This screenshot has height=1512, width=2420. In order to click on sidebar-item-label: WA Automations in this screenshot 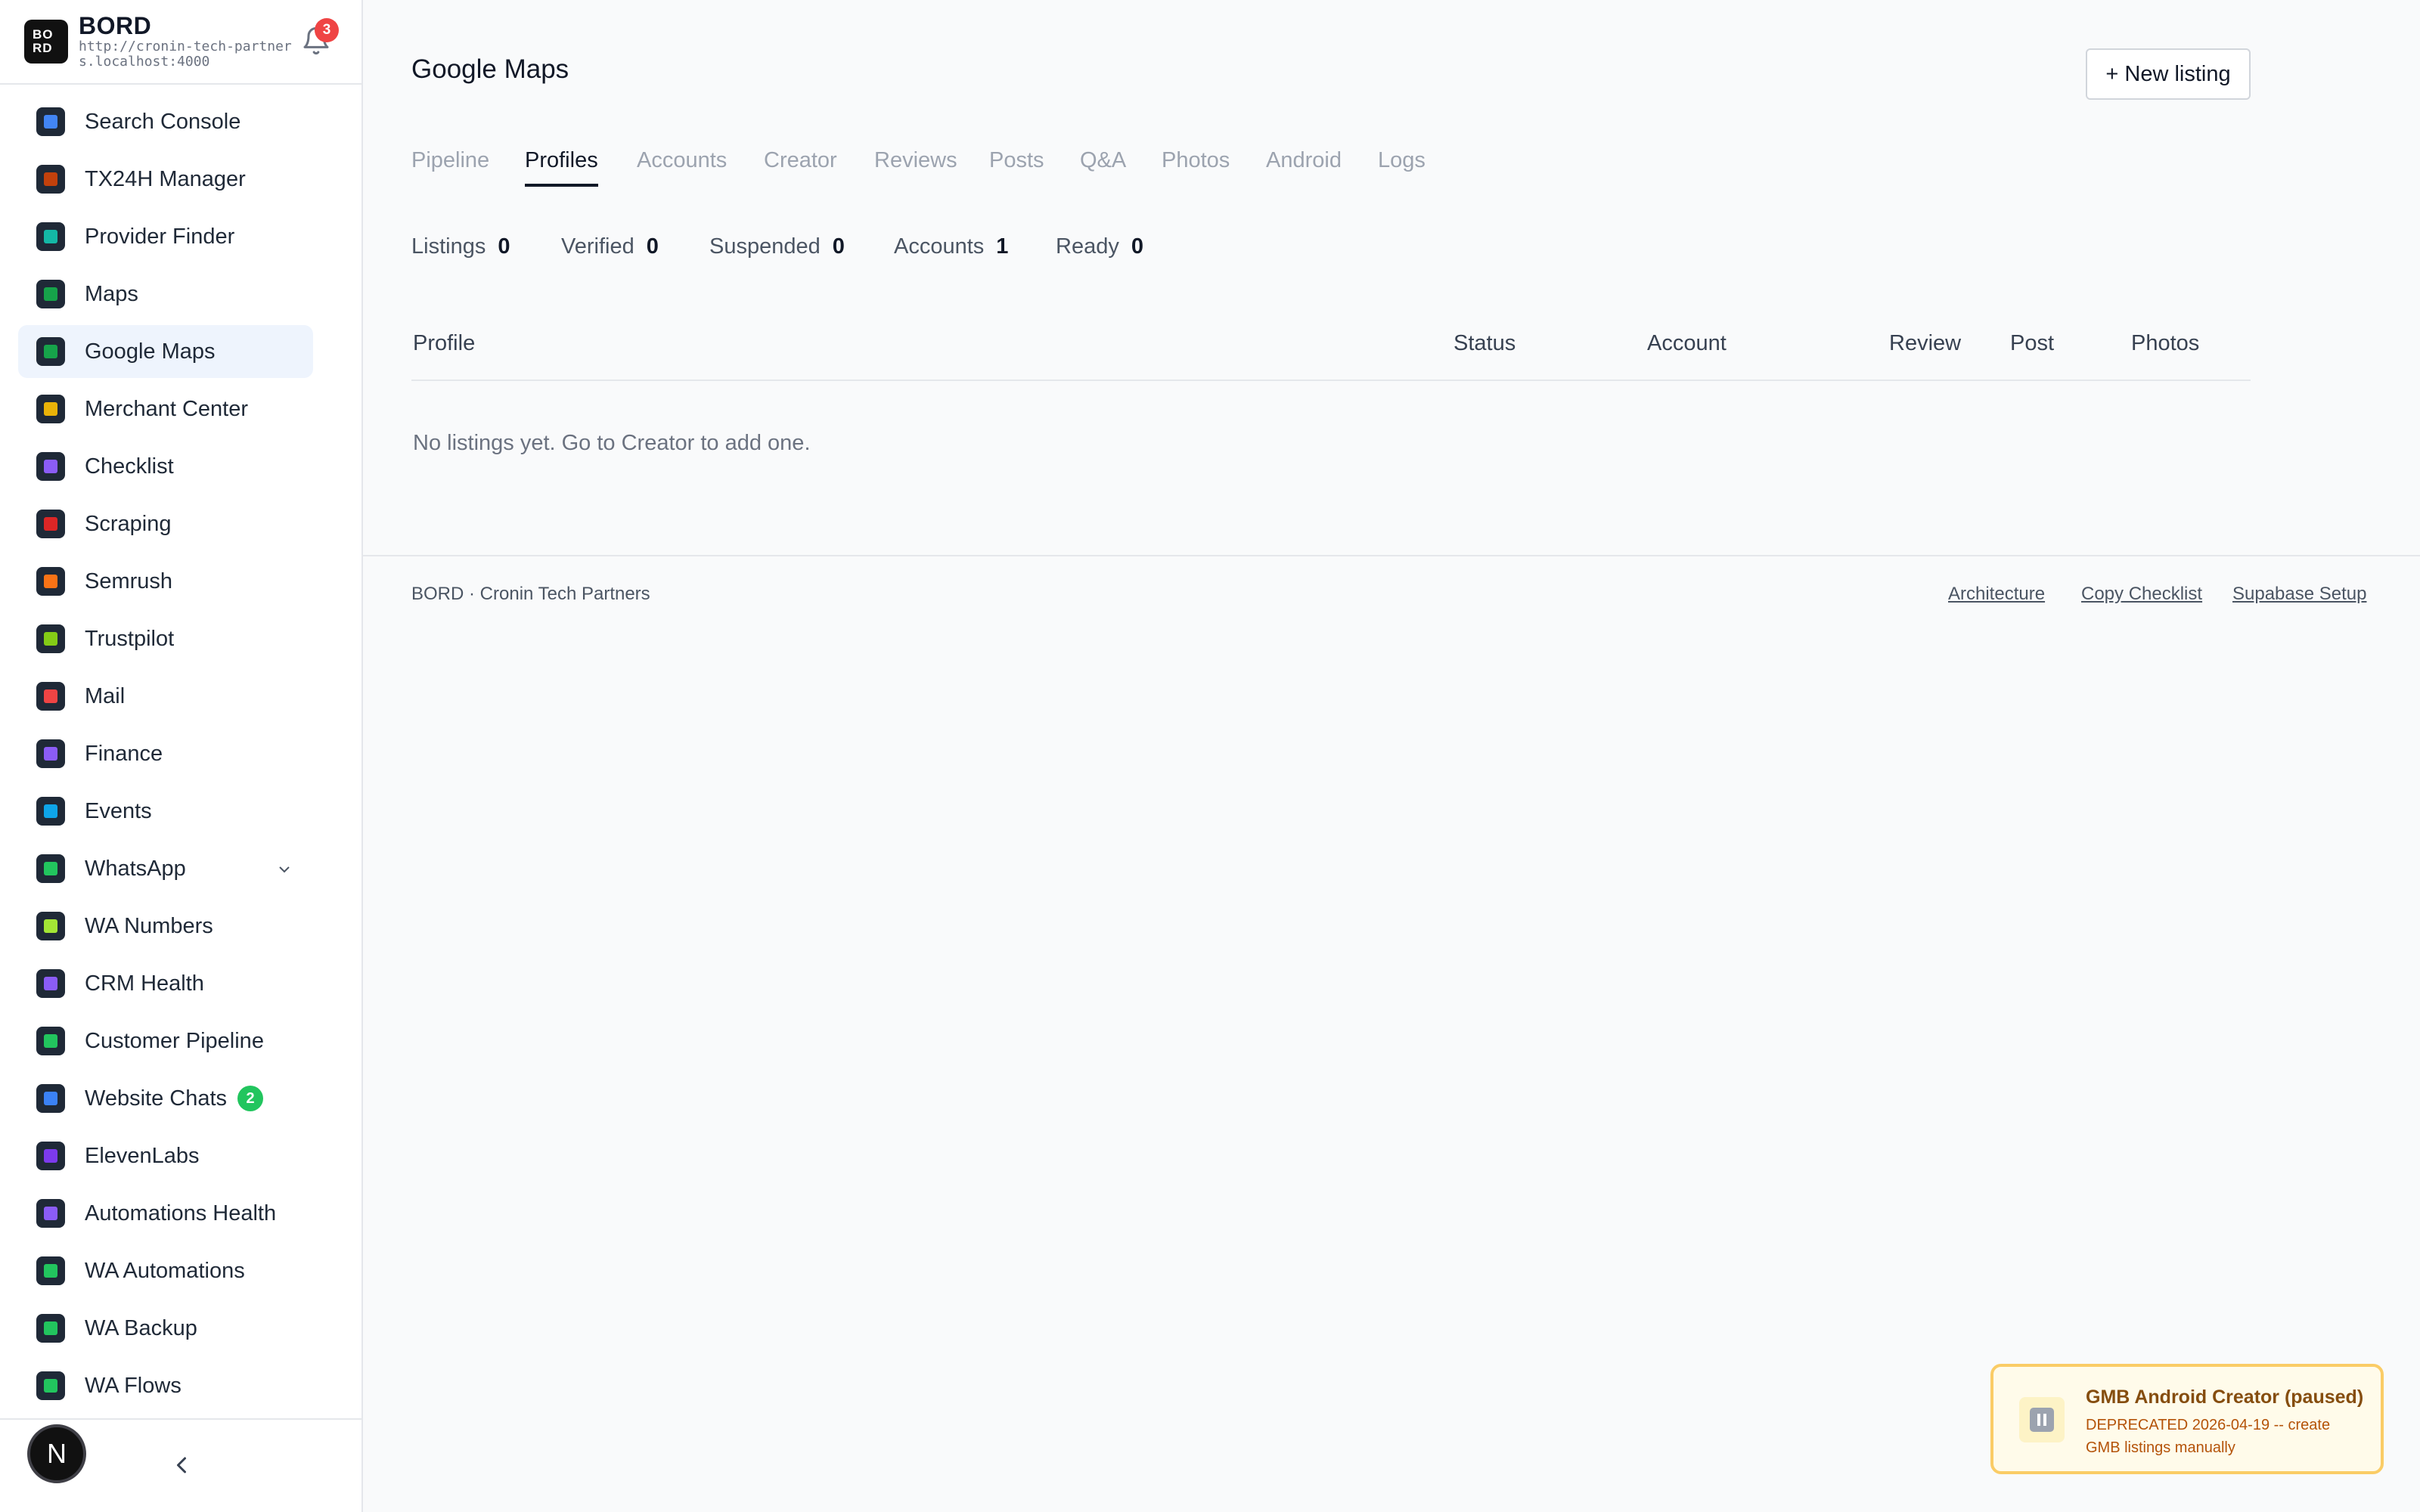, I will do `click(165, 1270)`.